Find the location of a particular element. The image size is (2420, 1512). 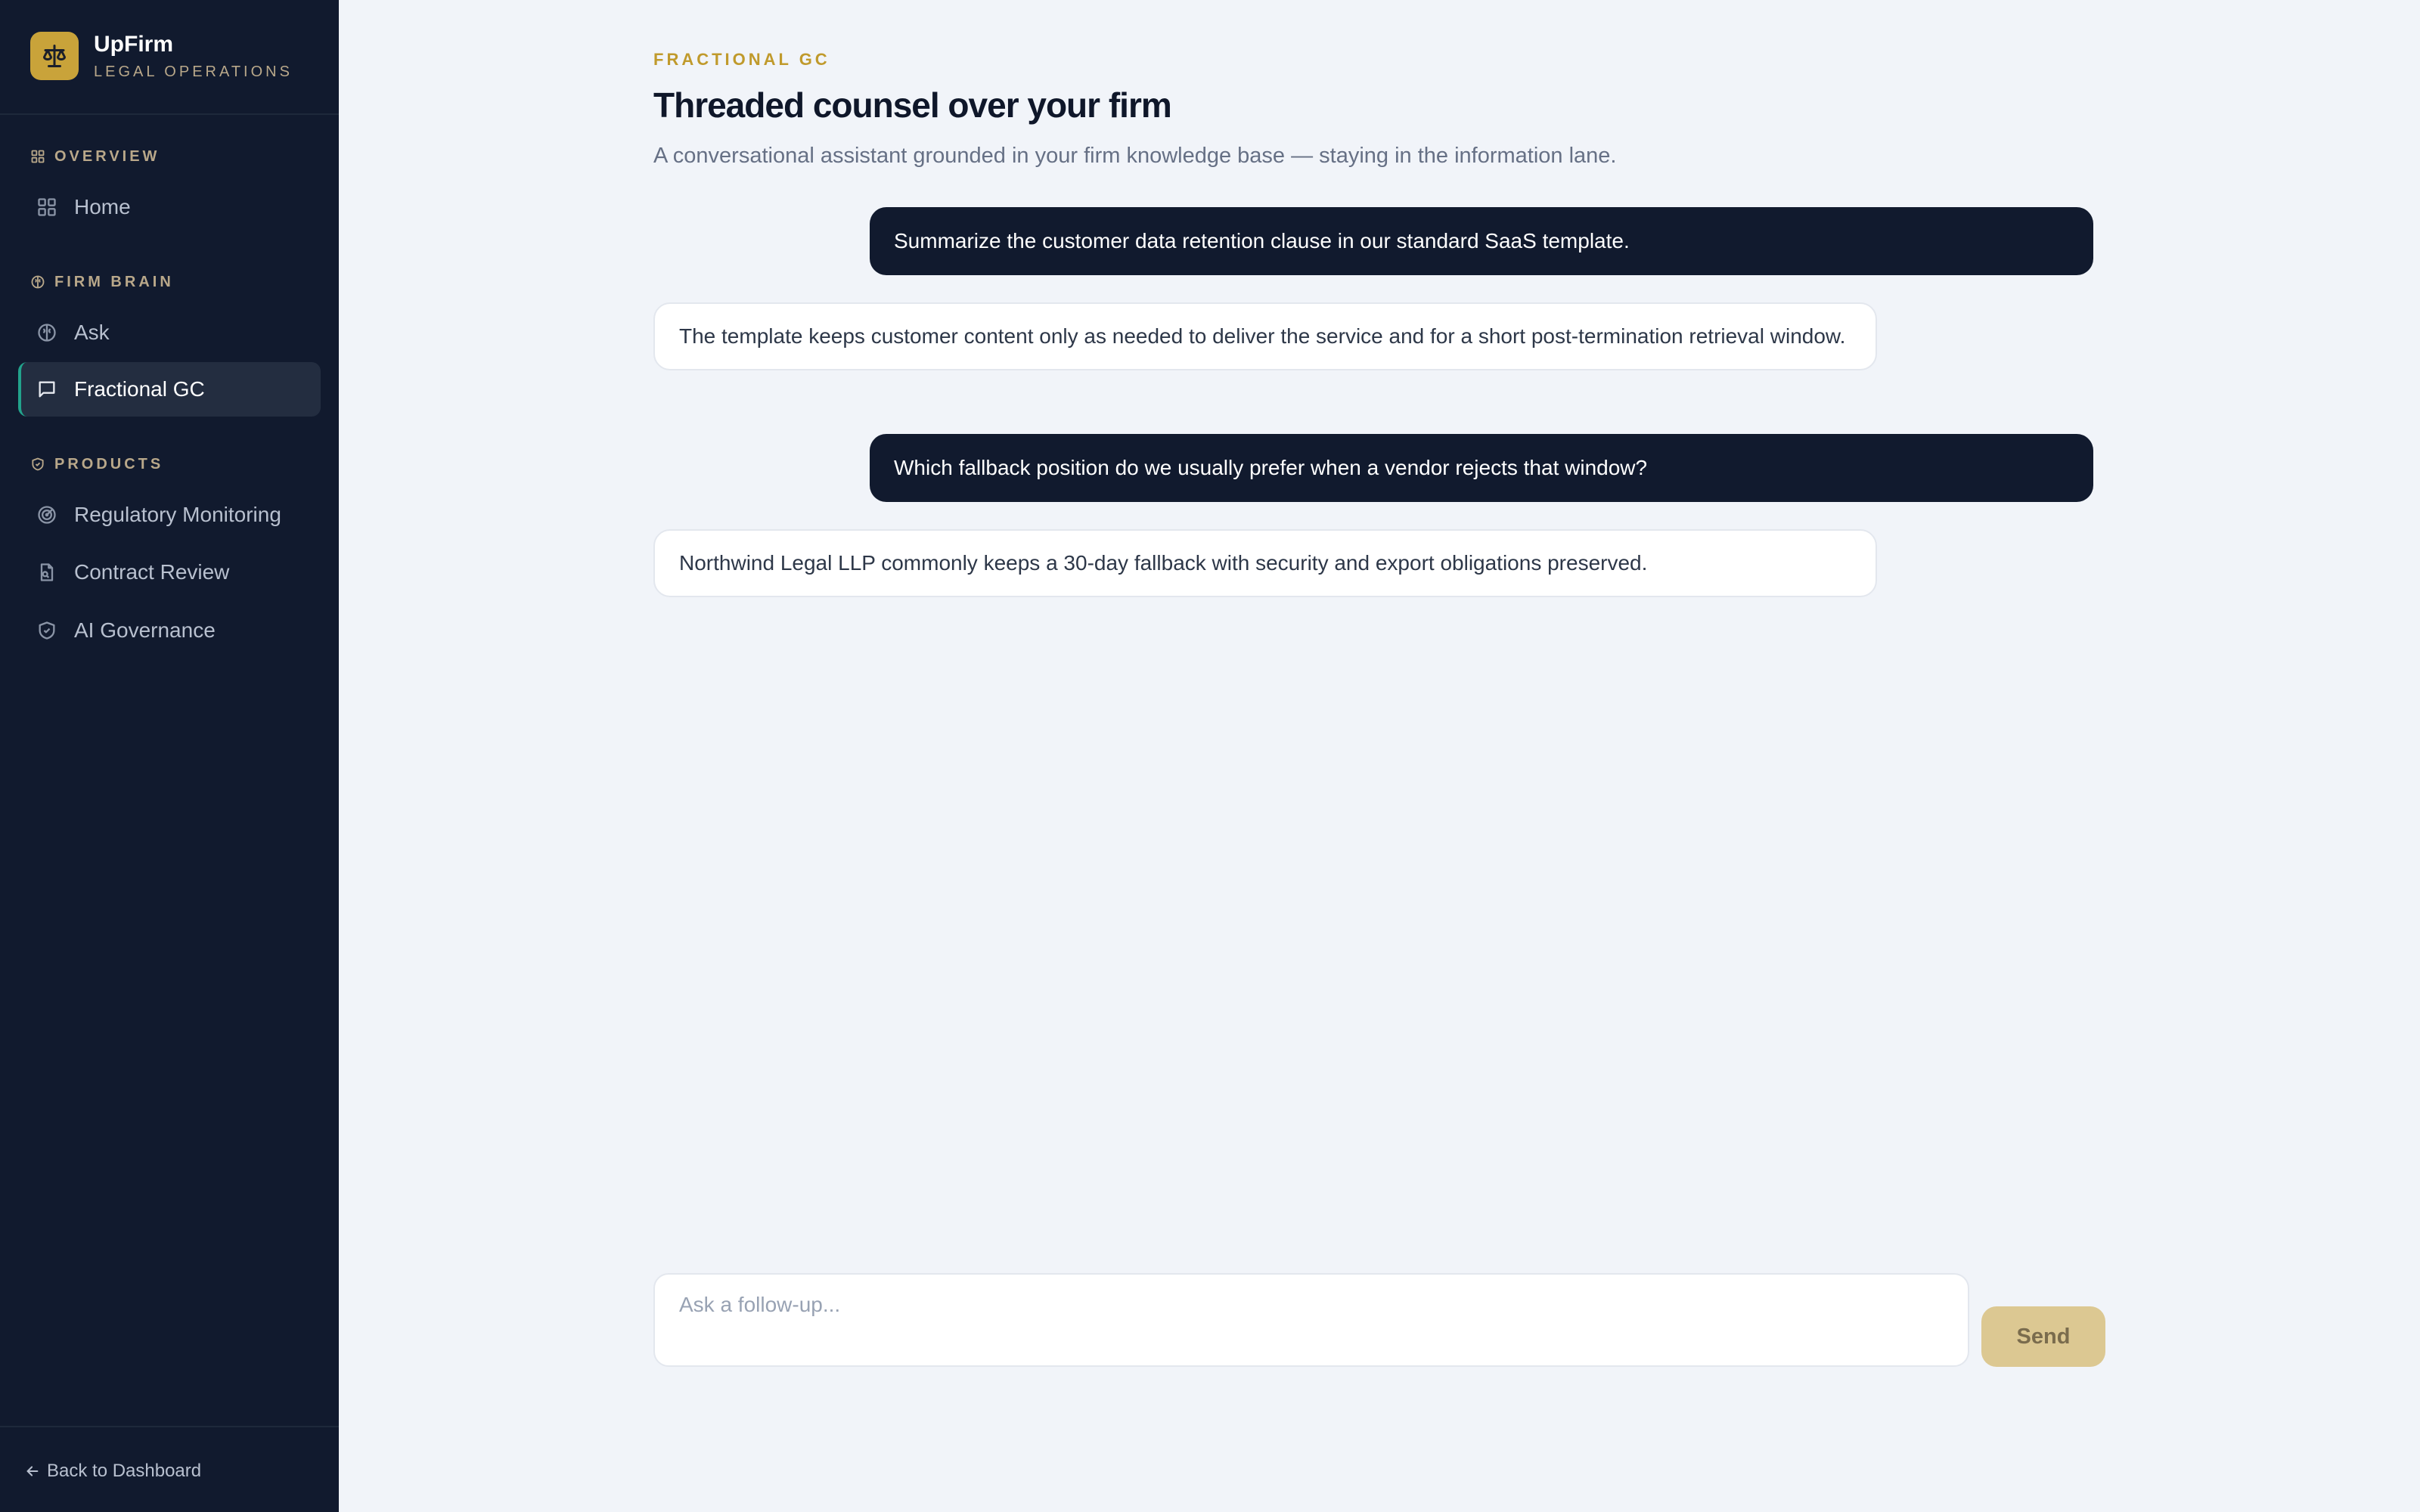

back-to-dashboard-link: Back to Dashboard is located at coordinates (112, 1471).